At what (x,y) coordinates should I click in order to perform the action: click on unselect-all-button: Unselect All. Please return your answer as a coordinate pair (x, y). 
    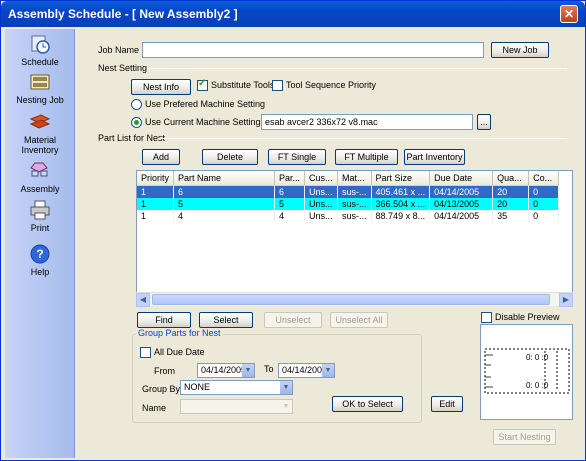
    Looking at the image, I should click on (359, 320).